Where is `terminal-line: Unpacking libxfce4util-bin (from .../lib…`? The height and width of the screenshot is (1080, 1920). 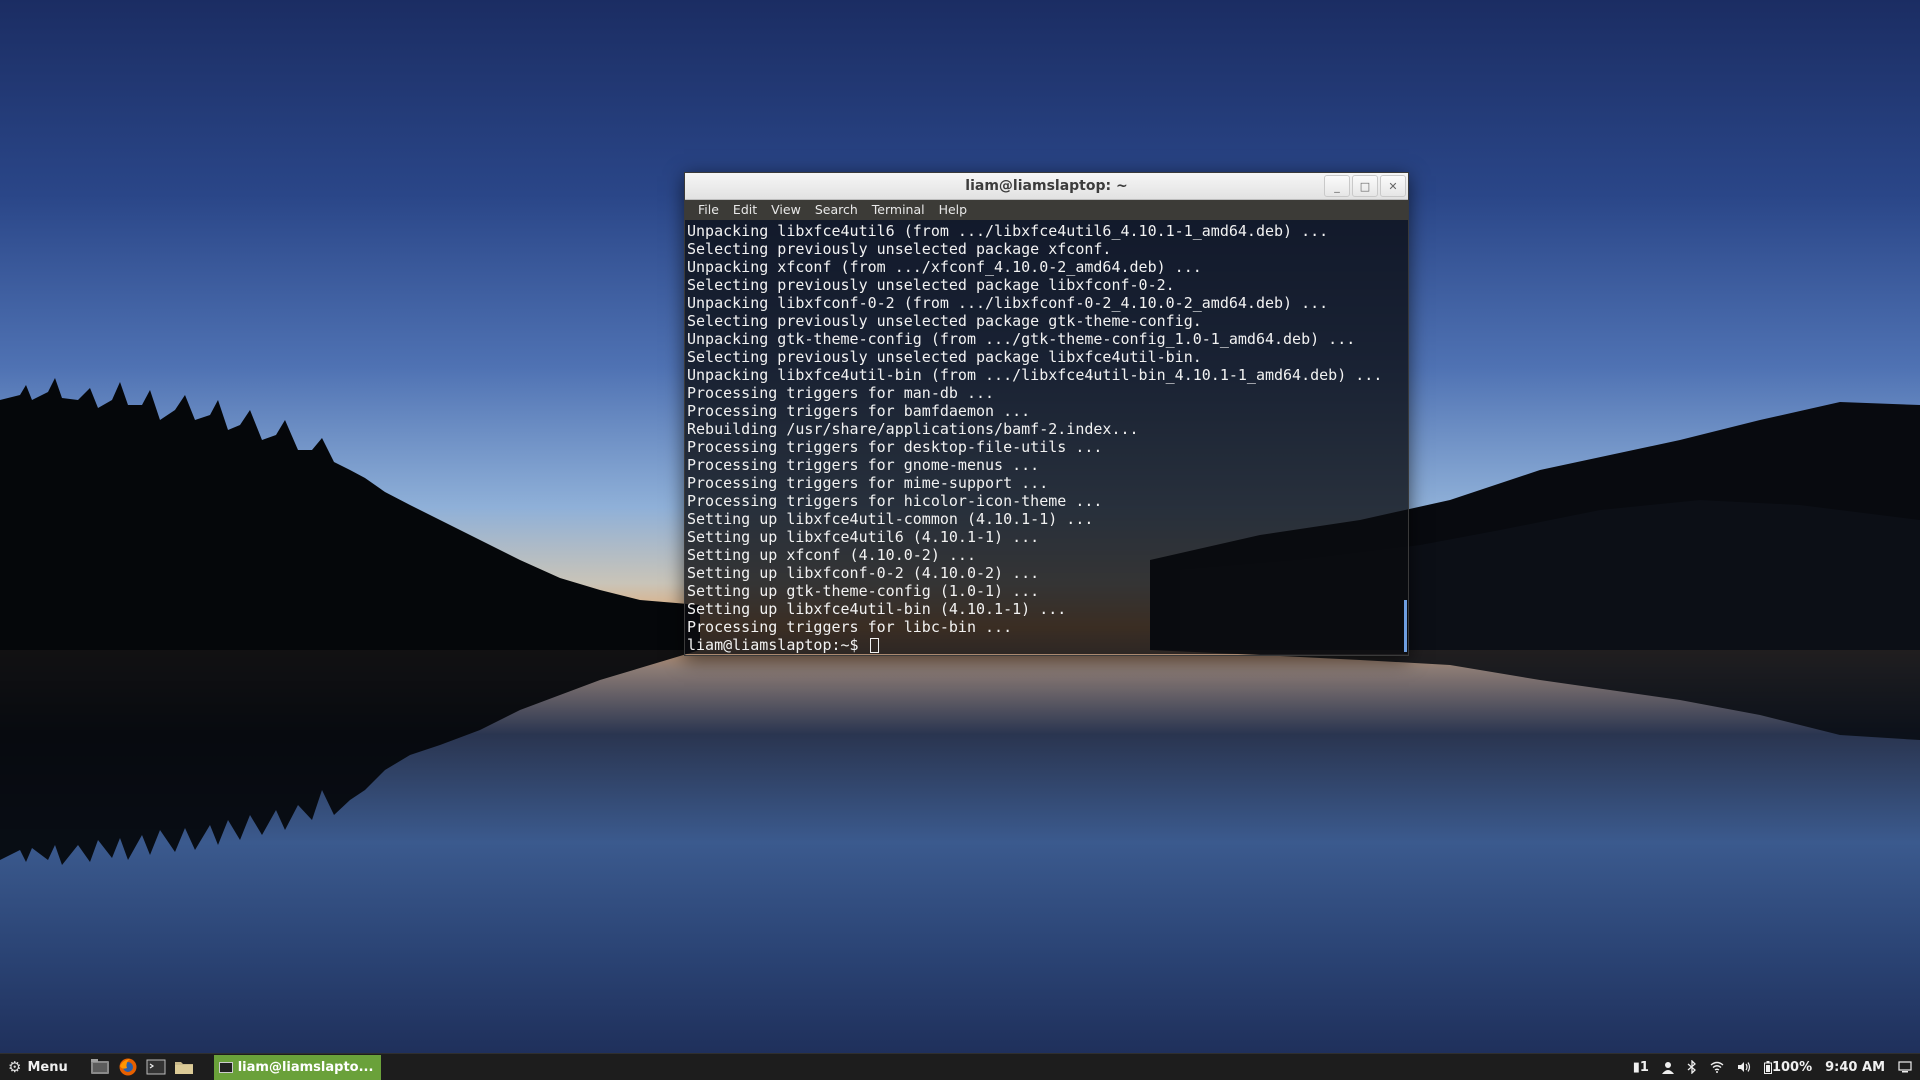 terminal-line: Unpacking libxfce4util-bin (from .../lib… is located at coordinates (1035, 375).